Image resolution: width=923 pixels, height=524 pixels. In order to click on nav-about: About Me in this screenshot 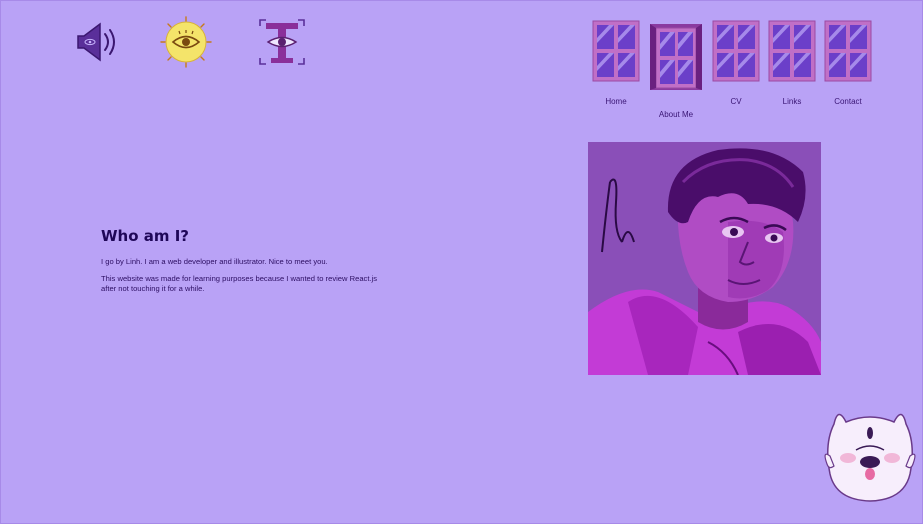, I will do `click(676, 72)`.